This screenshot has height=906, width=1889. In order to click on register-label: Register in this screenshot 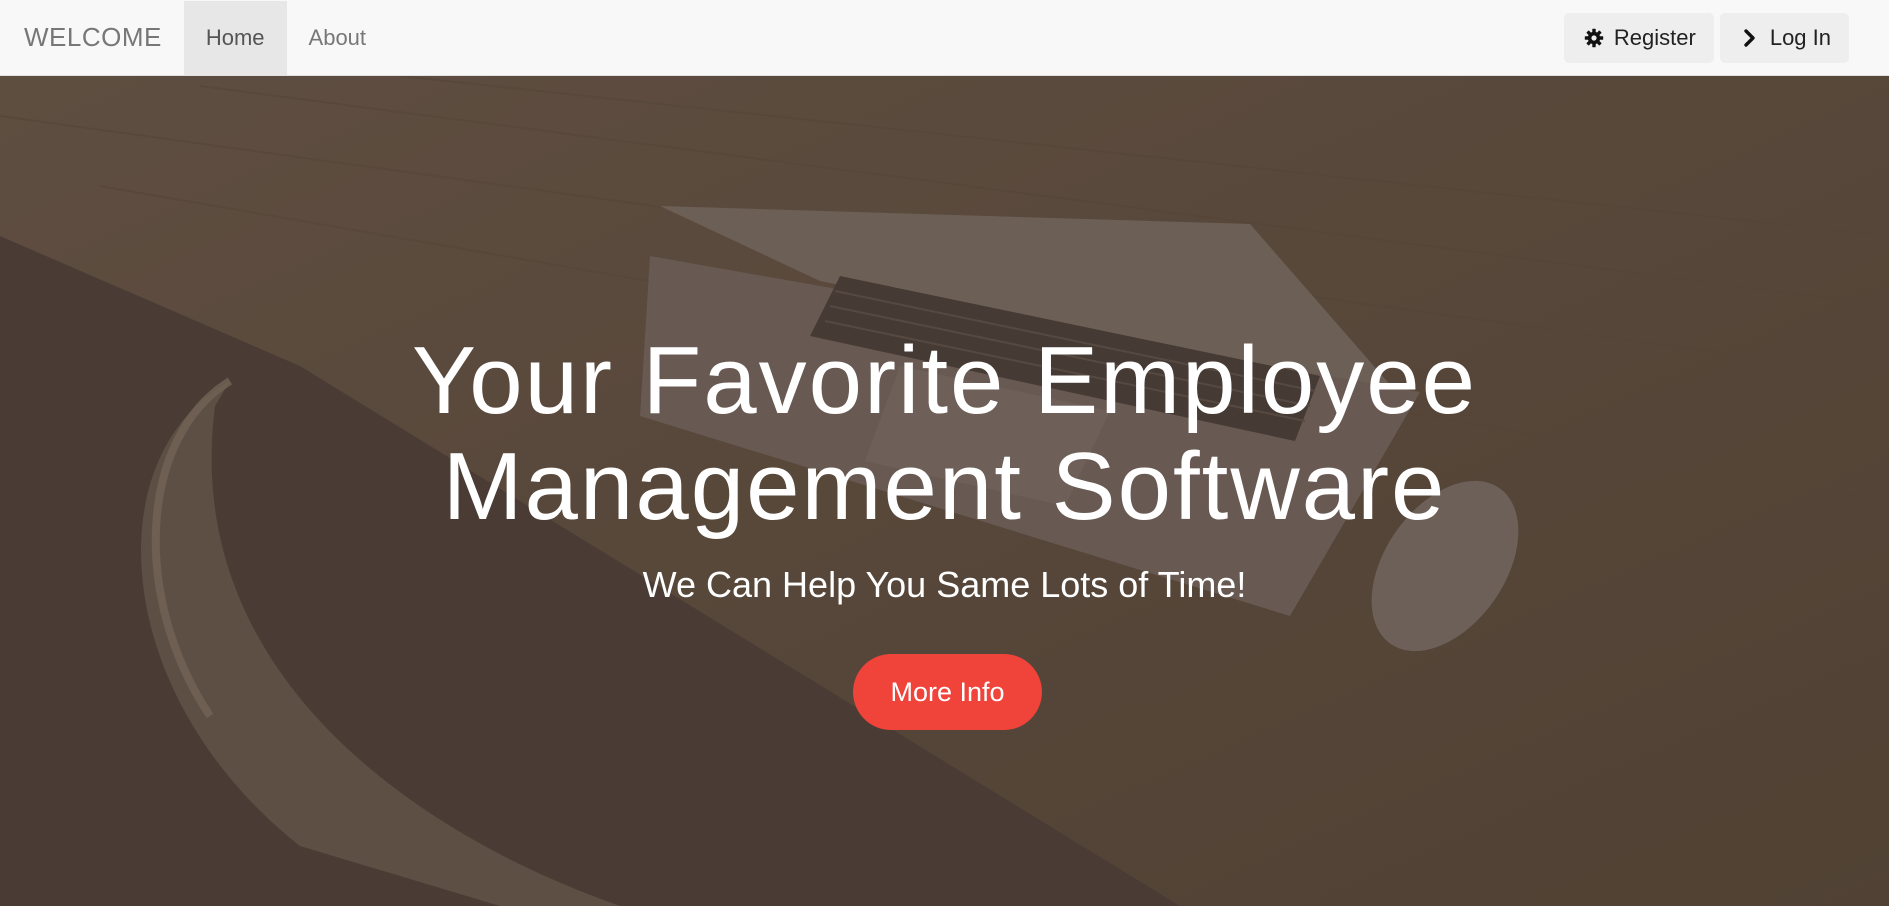, I will do `click(1654, 37)`.